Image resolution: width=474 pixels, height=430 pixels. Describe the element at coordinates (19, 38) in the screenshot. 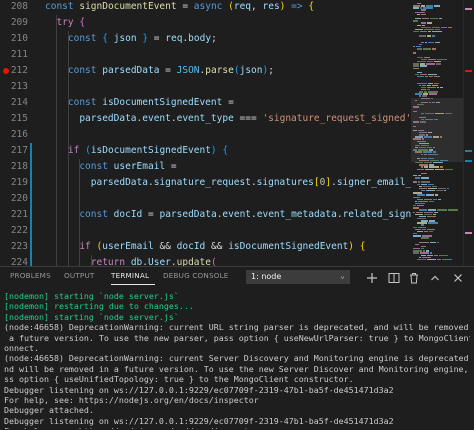

I see `line-number: 210` at that location.